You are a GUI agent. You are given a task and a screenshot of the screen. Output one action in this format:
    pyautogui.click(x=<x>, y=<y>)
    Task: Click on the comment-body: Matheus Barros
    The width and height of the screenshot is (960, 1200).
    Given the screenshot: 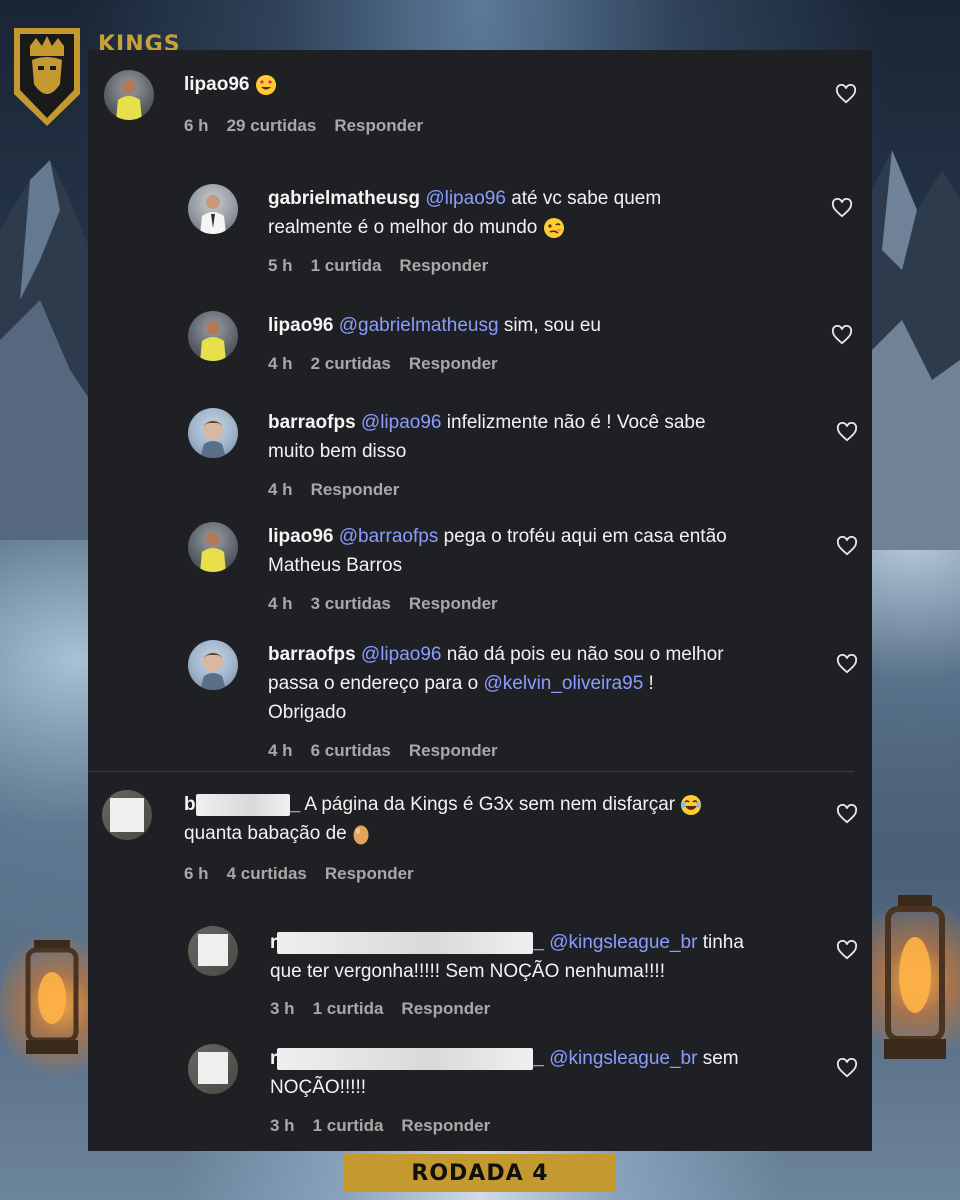 What is the action you would take?
    pyautogui.click(x=335, y=565)
    